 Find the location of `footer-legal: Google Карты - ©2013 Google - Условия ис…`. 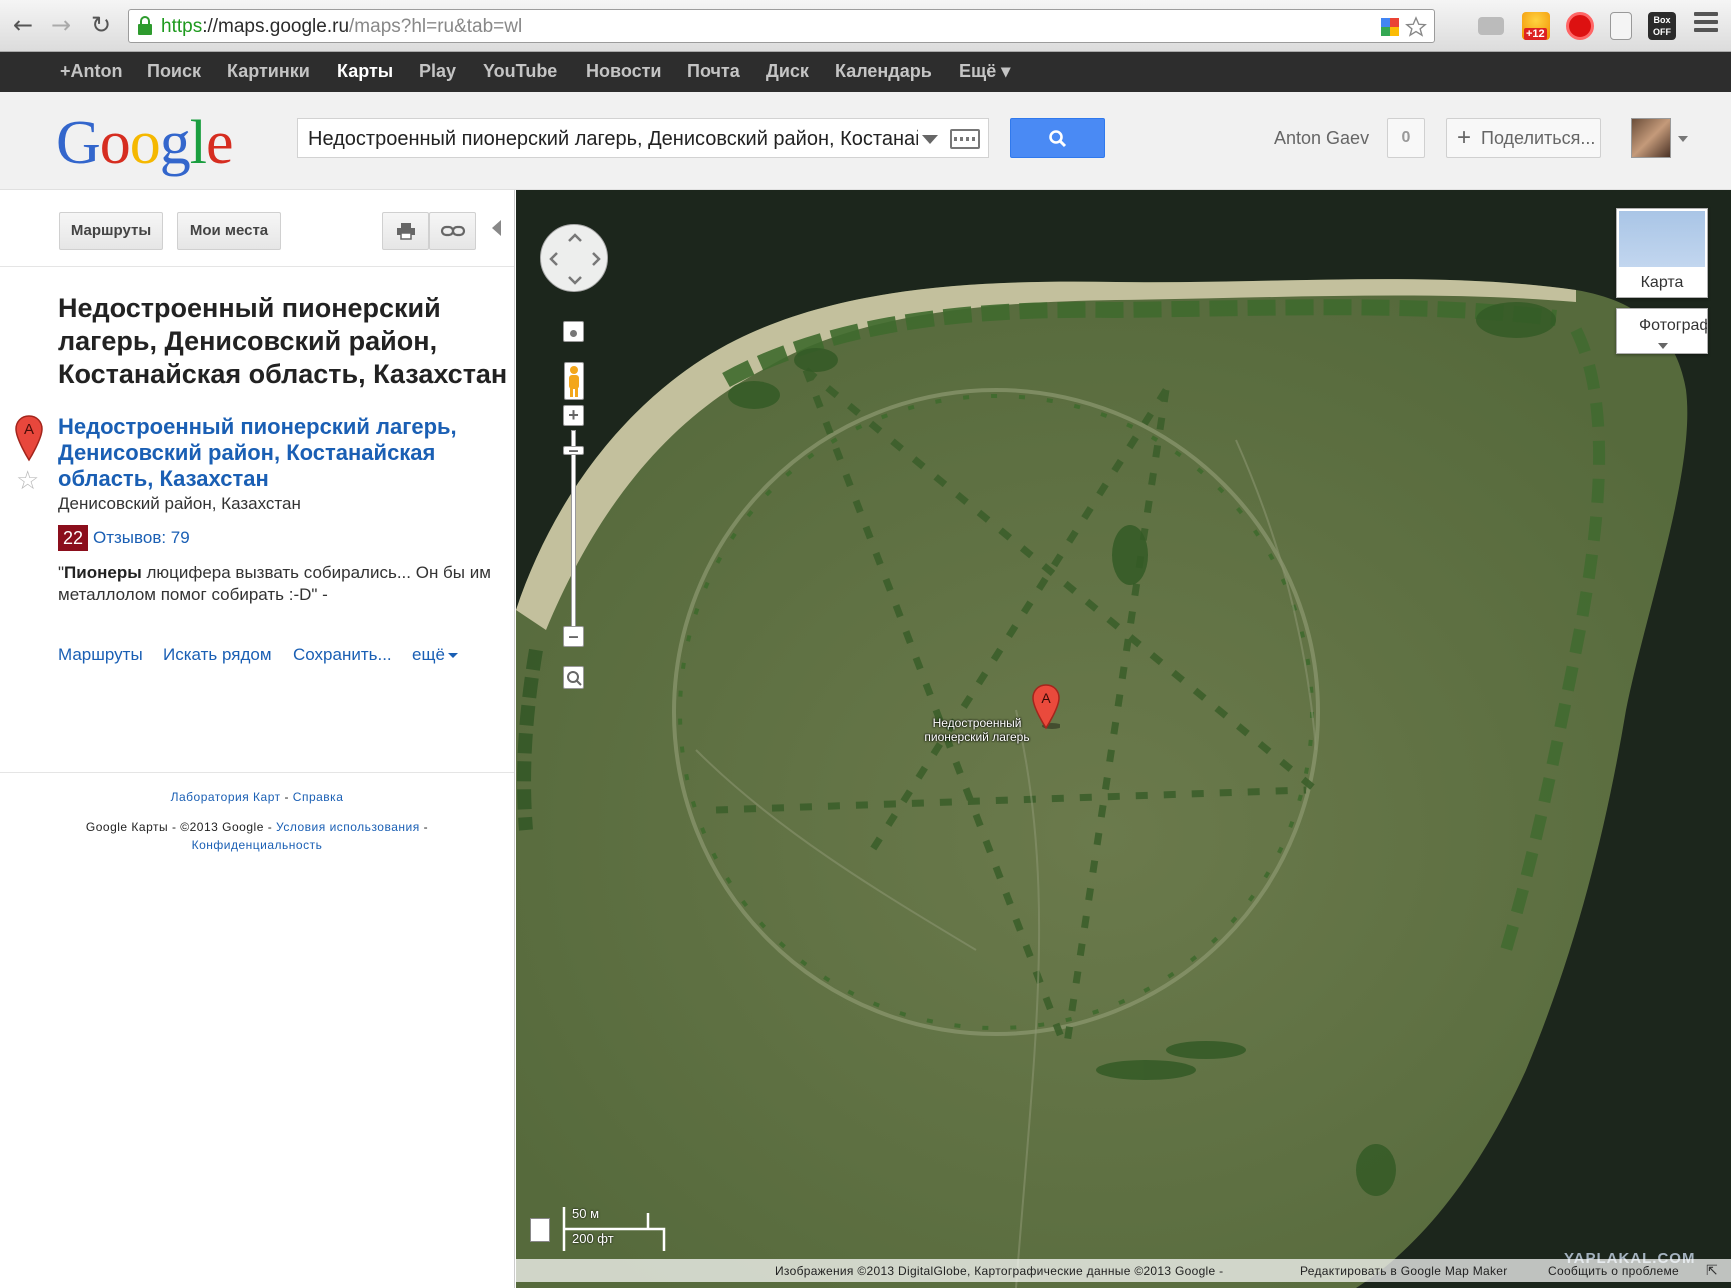

footer-legal: Google Карты - ©2013 Google - Условия ис… is located at coordinates (257, 836).